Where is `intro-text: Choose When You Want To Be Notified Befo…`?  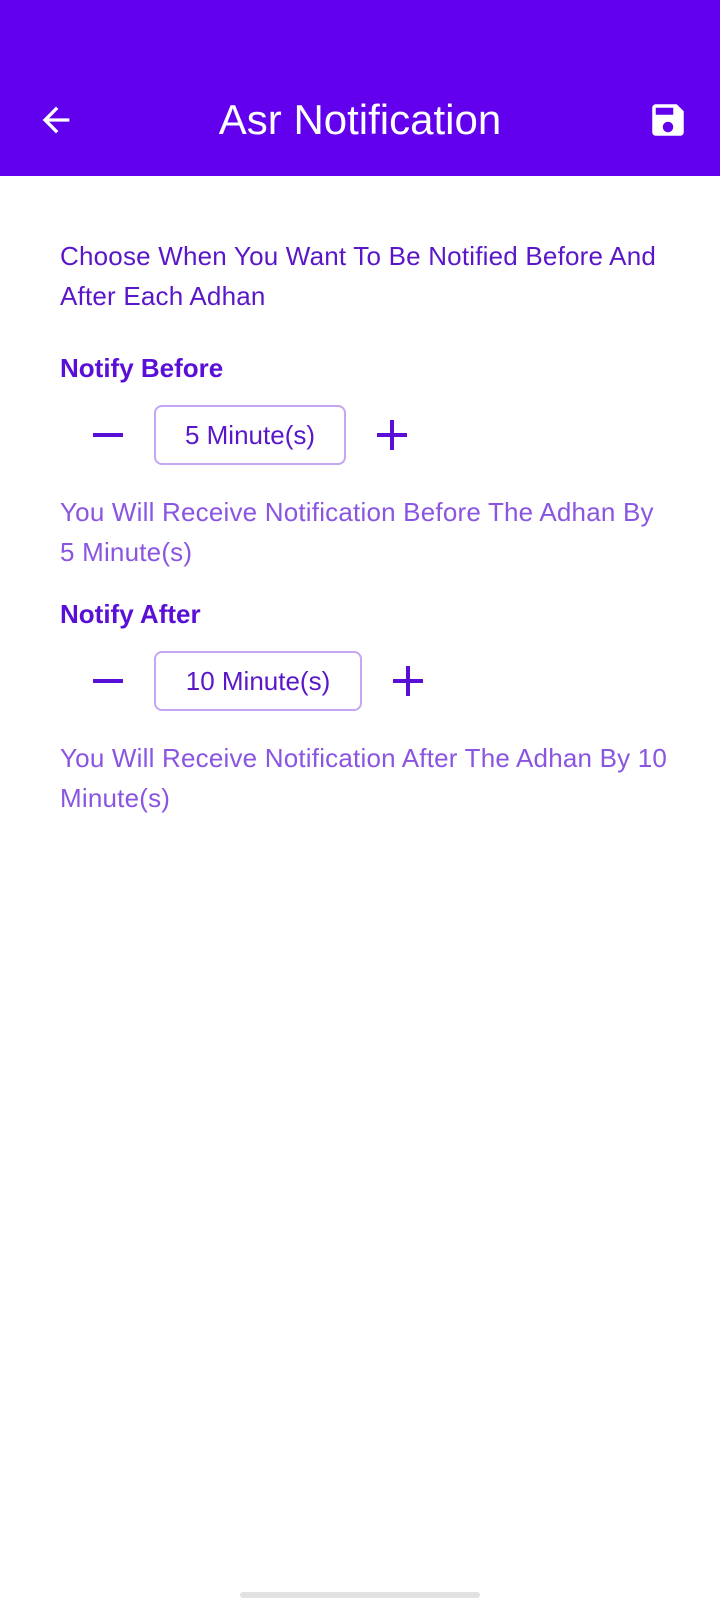
intro-text: Choose When You Want To Be Notified Befo… is located at coordinates (358, 276).